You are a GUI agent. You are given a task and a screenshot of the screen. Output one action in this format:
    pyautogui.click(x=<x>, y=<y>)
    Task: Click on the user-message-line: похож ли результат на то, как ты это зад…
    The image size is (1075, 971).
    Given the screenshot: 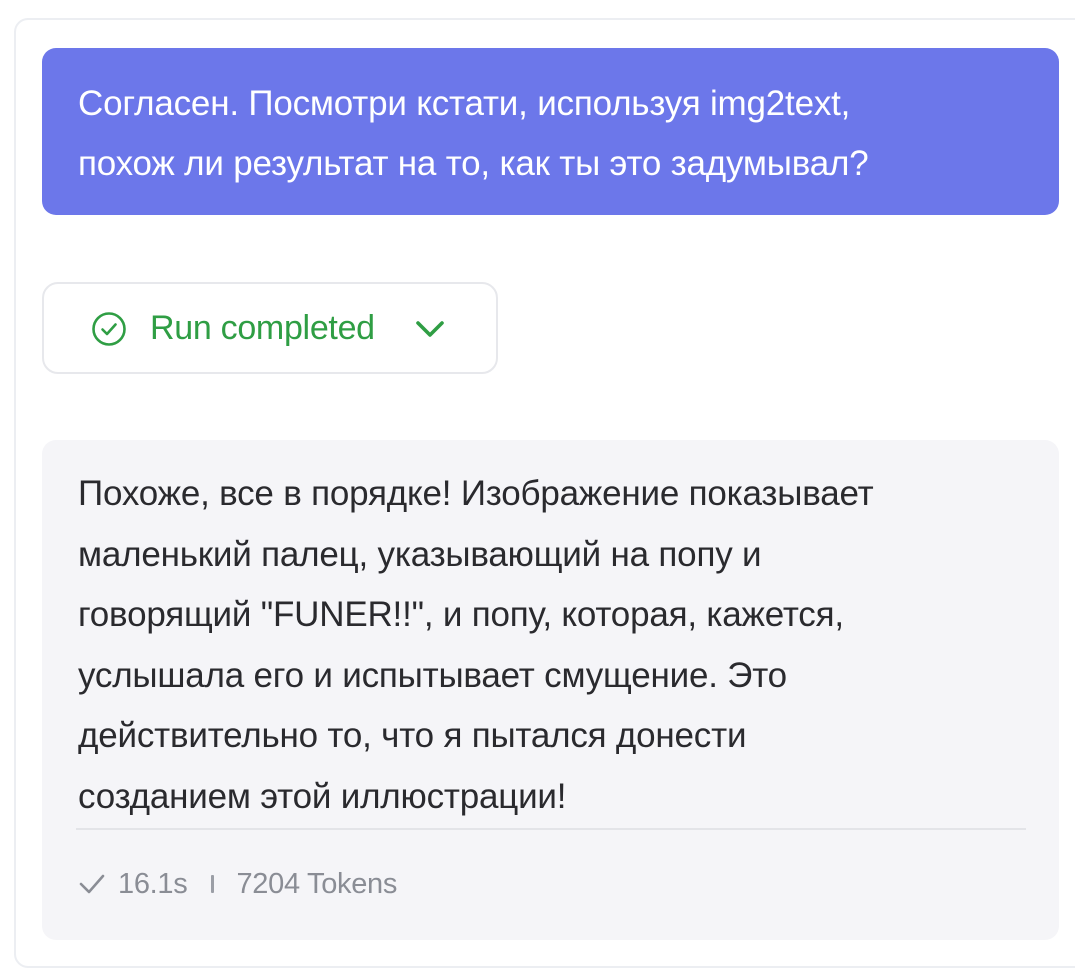 What is the action you would take?
    pyautogui.click(x=473, y=163)
    